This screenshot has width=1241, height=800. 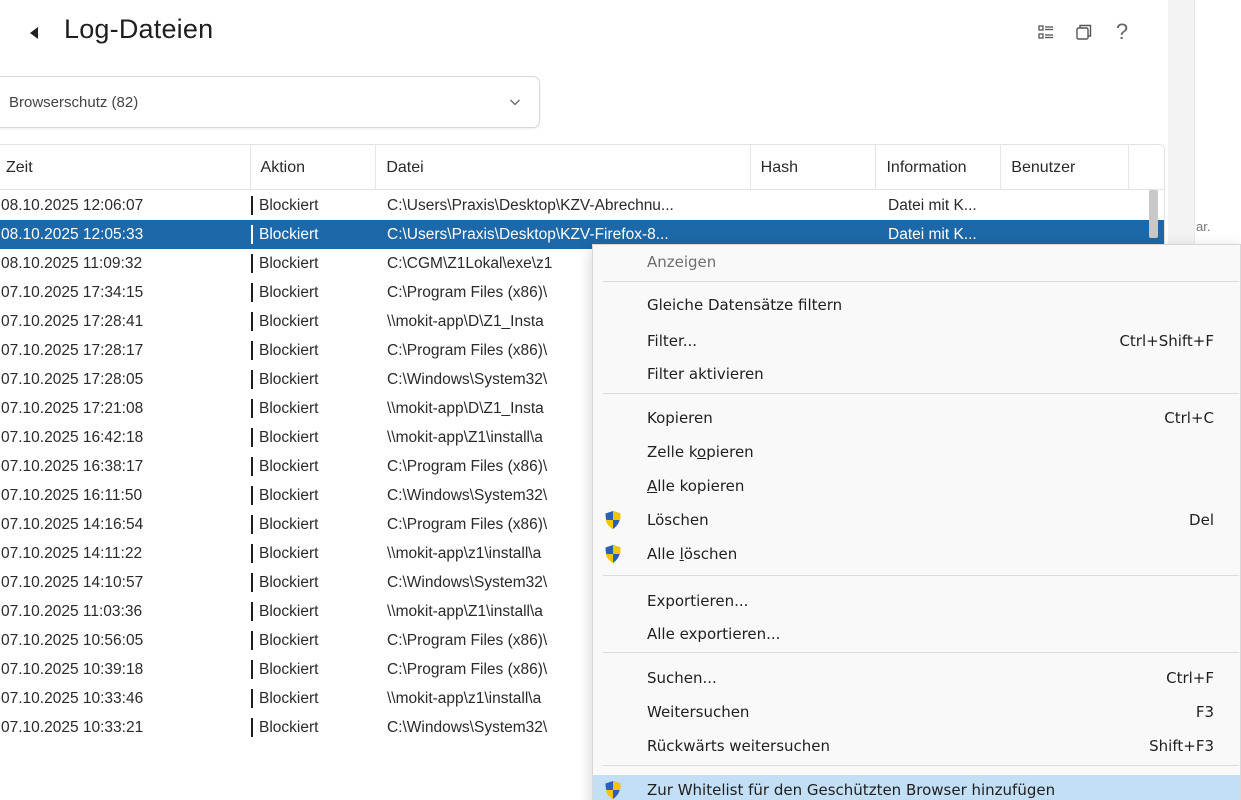 What do you see at coordinates (1046, 32) in the screenshot?
I see `view-toggle-icon` at bounding box center [1046, 32].